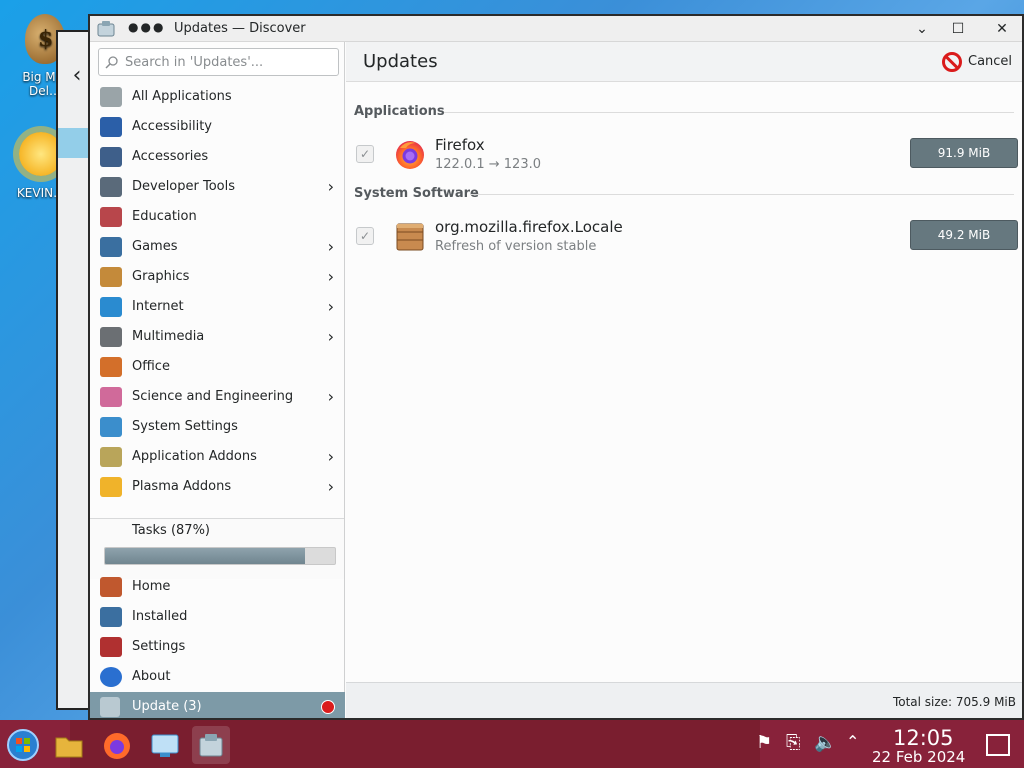  Describe the element at coordinates (111, 307) in the screenshot. I see `internet-icon` at that location.